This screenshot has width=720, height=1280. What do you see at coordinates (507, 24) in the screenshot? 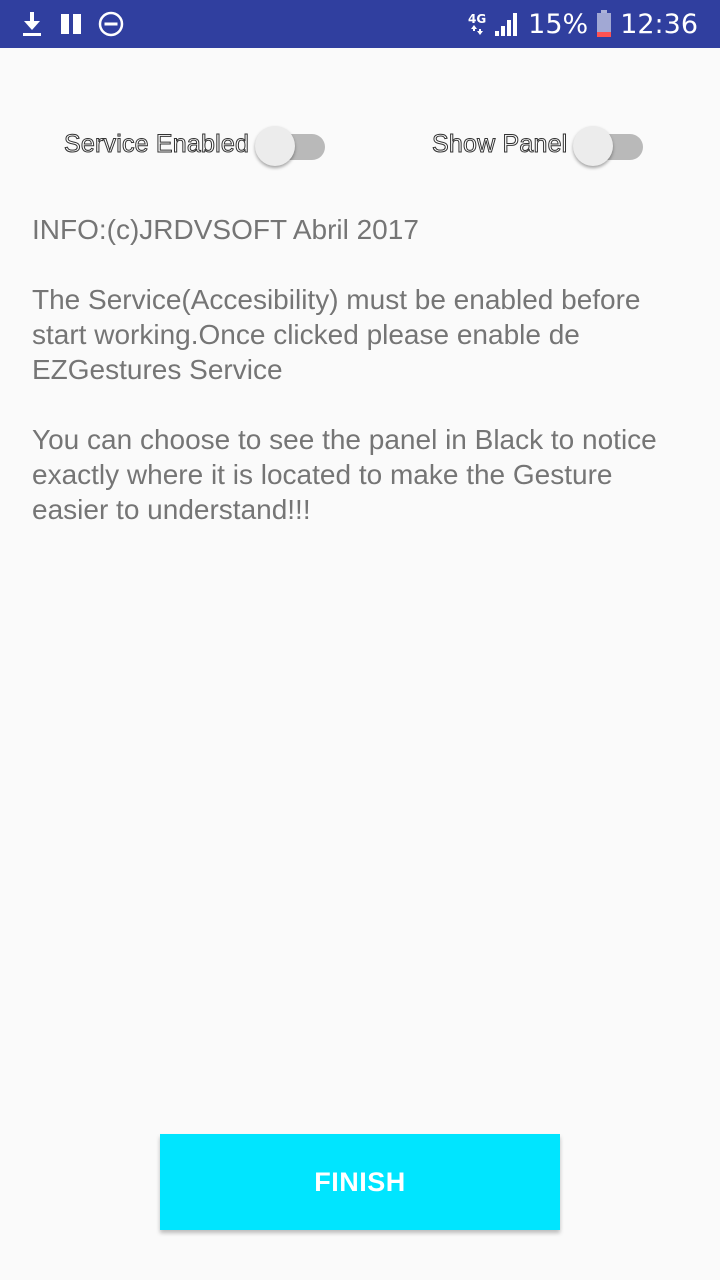
I see `signal-strength-icon` at bounding box center [507, 24].